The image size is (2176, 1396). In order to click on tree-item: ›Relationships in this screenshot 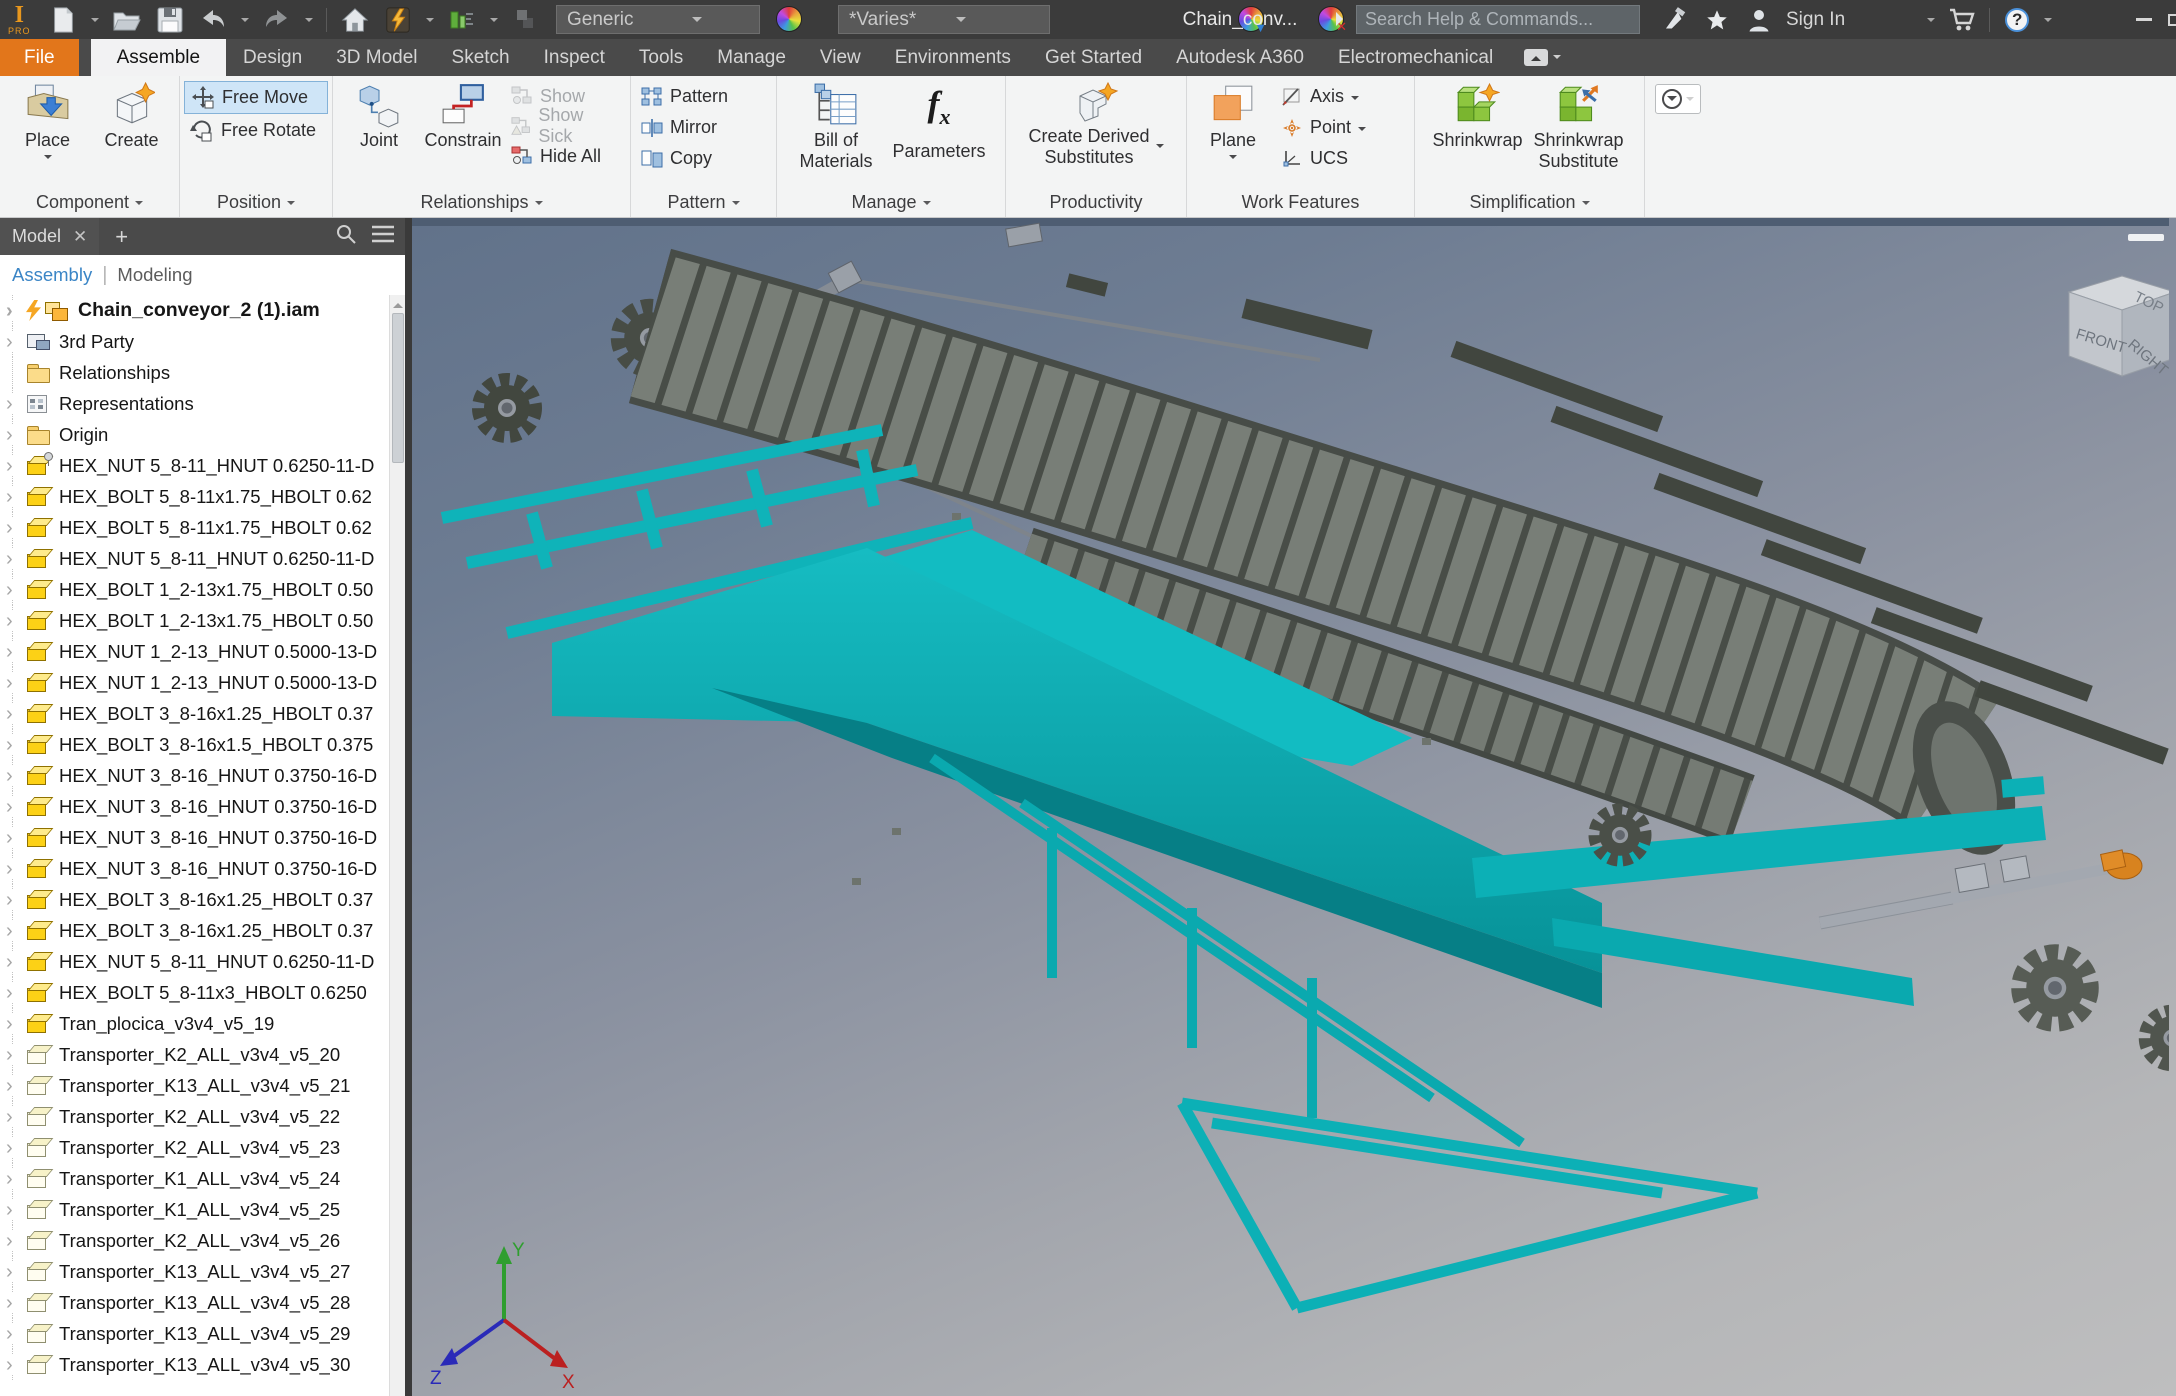, I will do `click(194, 372)`.